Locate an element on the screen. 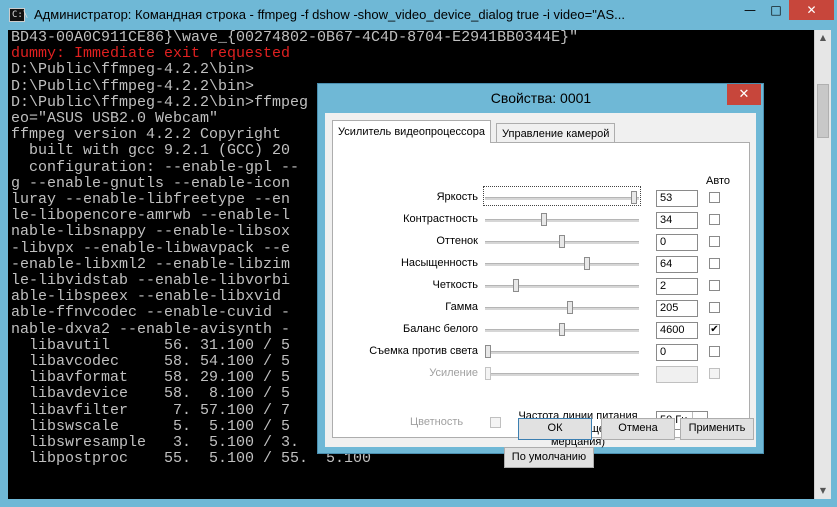 The image size is (837, 507). console-scrollbar: ▲ ▼ is located at coordinates (822, 264).